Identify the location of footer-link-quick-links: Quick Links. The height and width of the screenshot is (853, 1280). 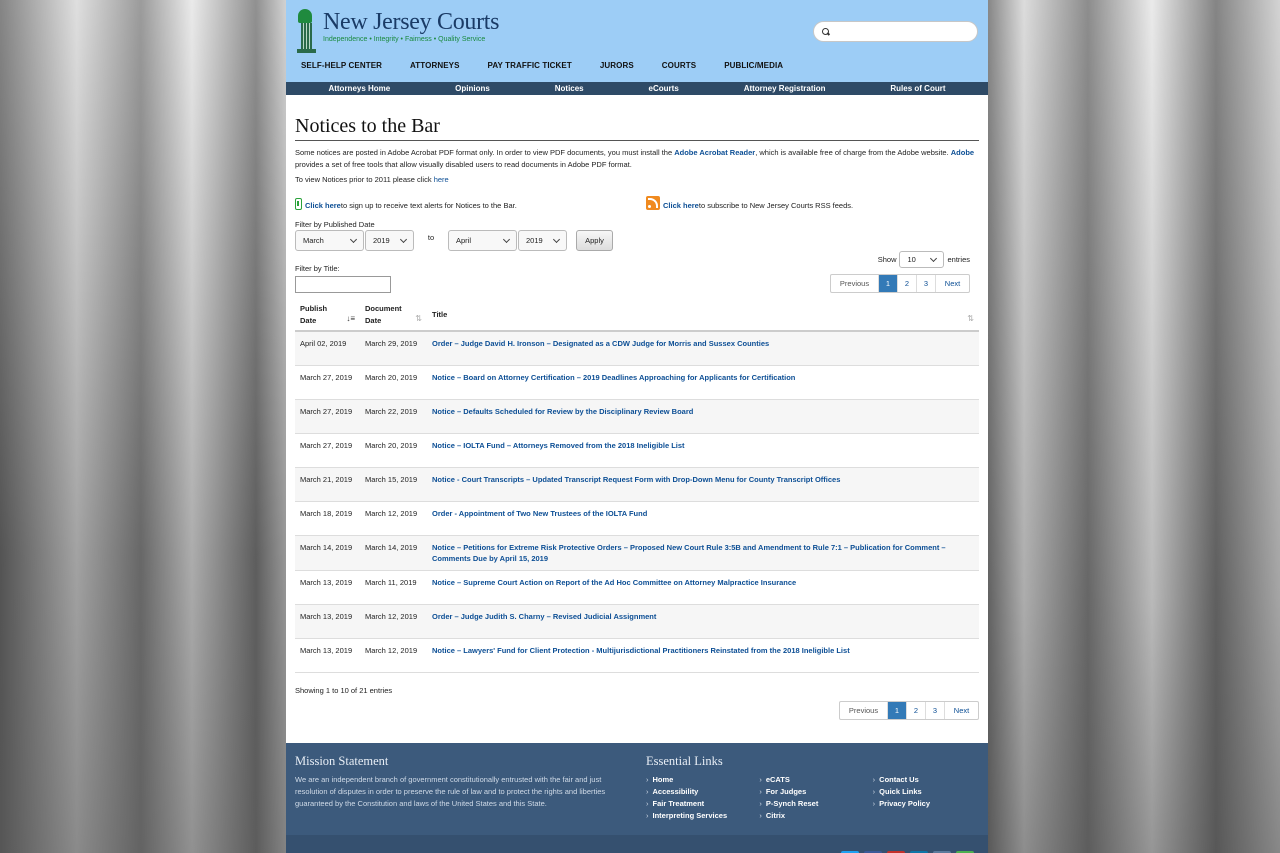
(929, 792).